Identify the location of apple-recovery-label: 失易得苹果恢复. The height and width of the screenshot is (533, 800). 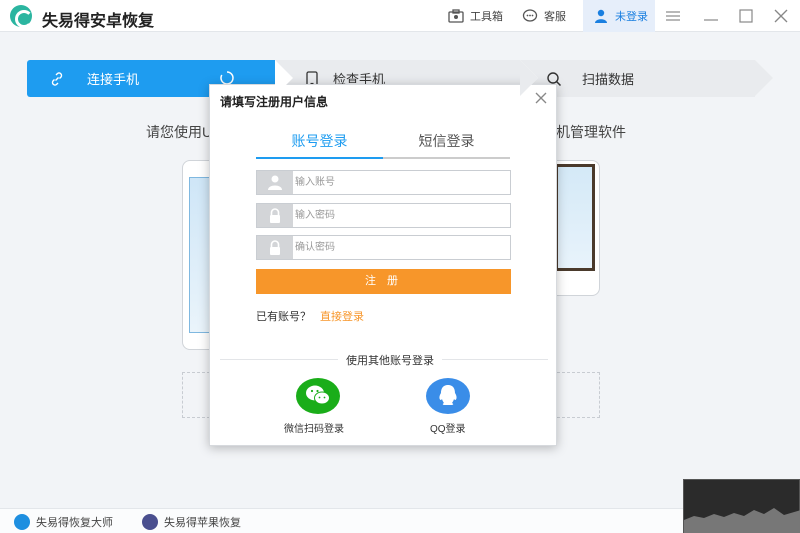
(202, 523).